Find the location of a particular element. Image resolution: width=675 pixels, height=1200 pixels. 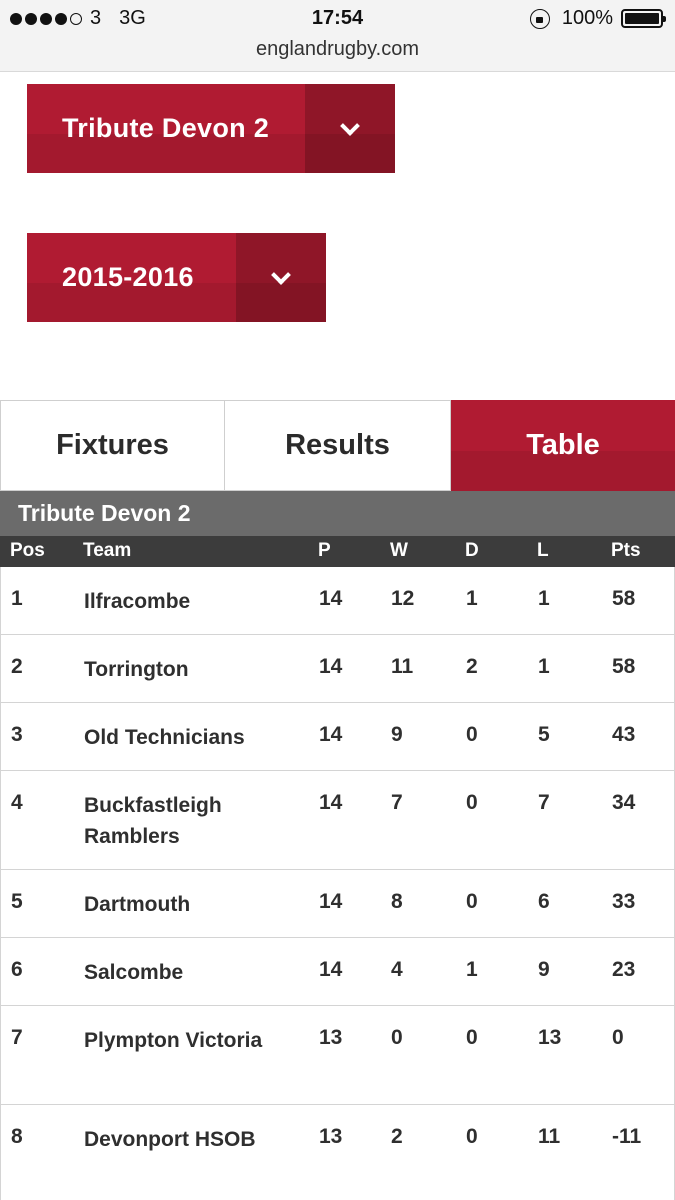

cell-won: 12 is located at coordinates (403, 598).